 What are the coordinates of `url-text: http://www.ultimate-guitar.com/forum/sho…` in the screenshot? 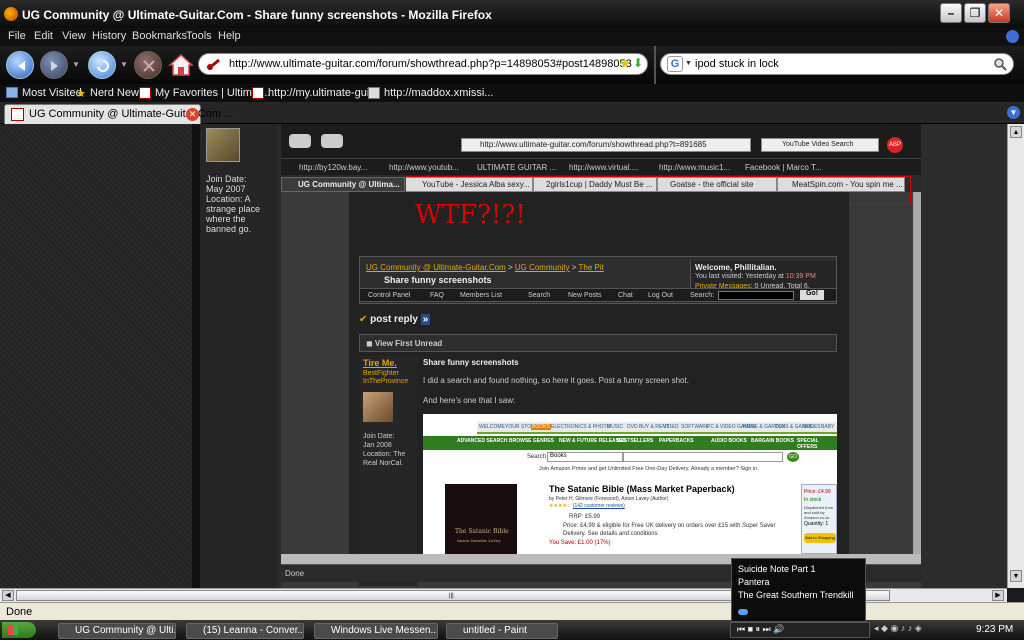 It's located at (430, 64).